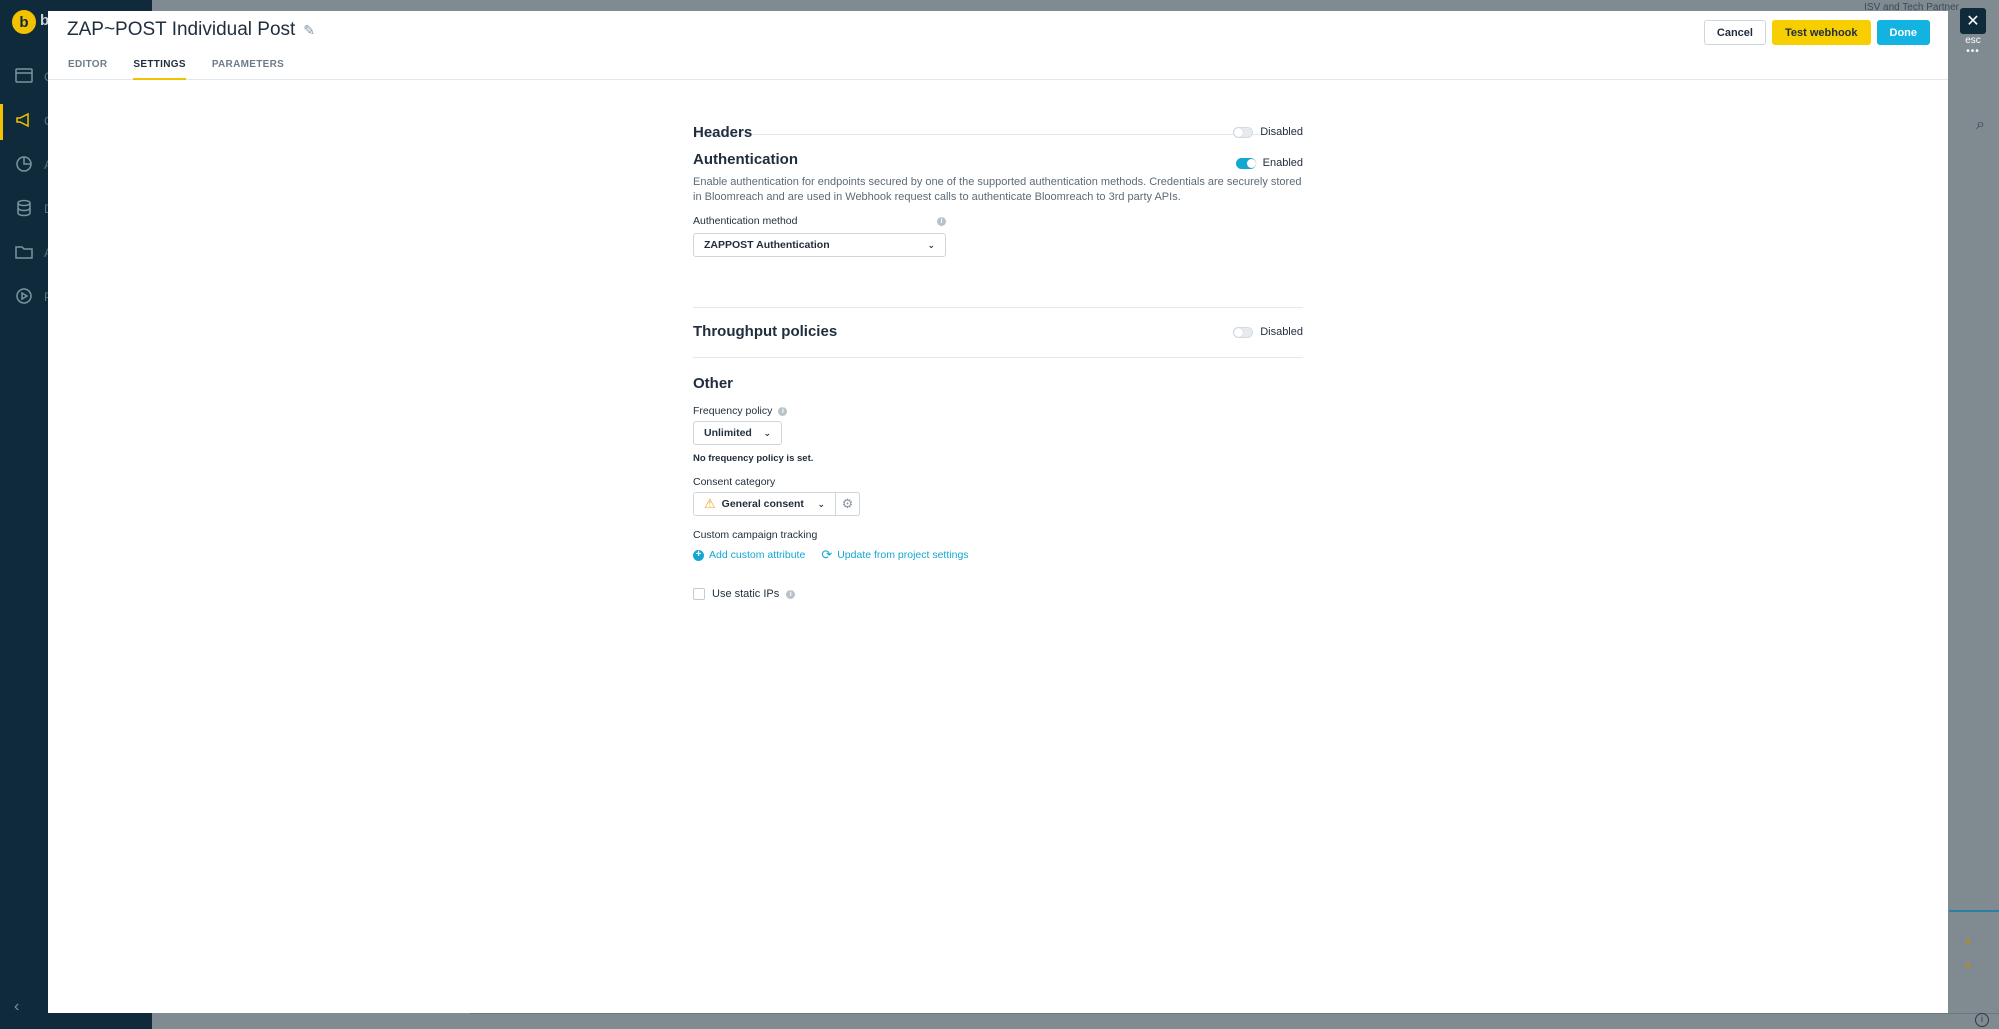 This screenshot has height=1029, width=1999. What do you see at coordinates (1973, 40) in the screenshot?
I see `esc-label: esc` at bounding box center [1973, 40].